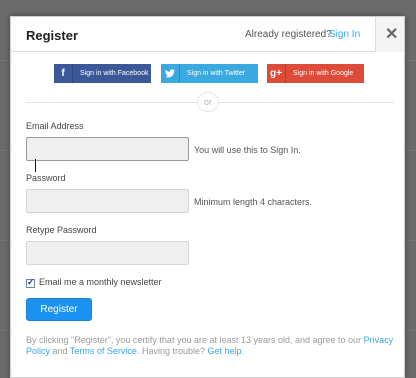 The width and height of the screenshot is (416, 378). I want to click on close-icon: ✕, so click(392, 34).